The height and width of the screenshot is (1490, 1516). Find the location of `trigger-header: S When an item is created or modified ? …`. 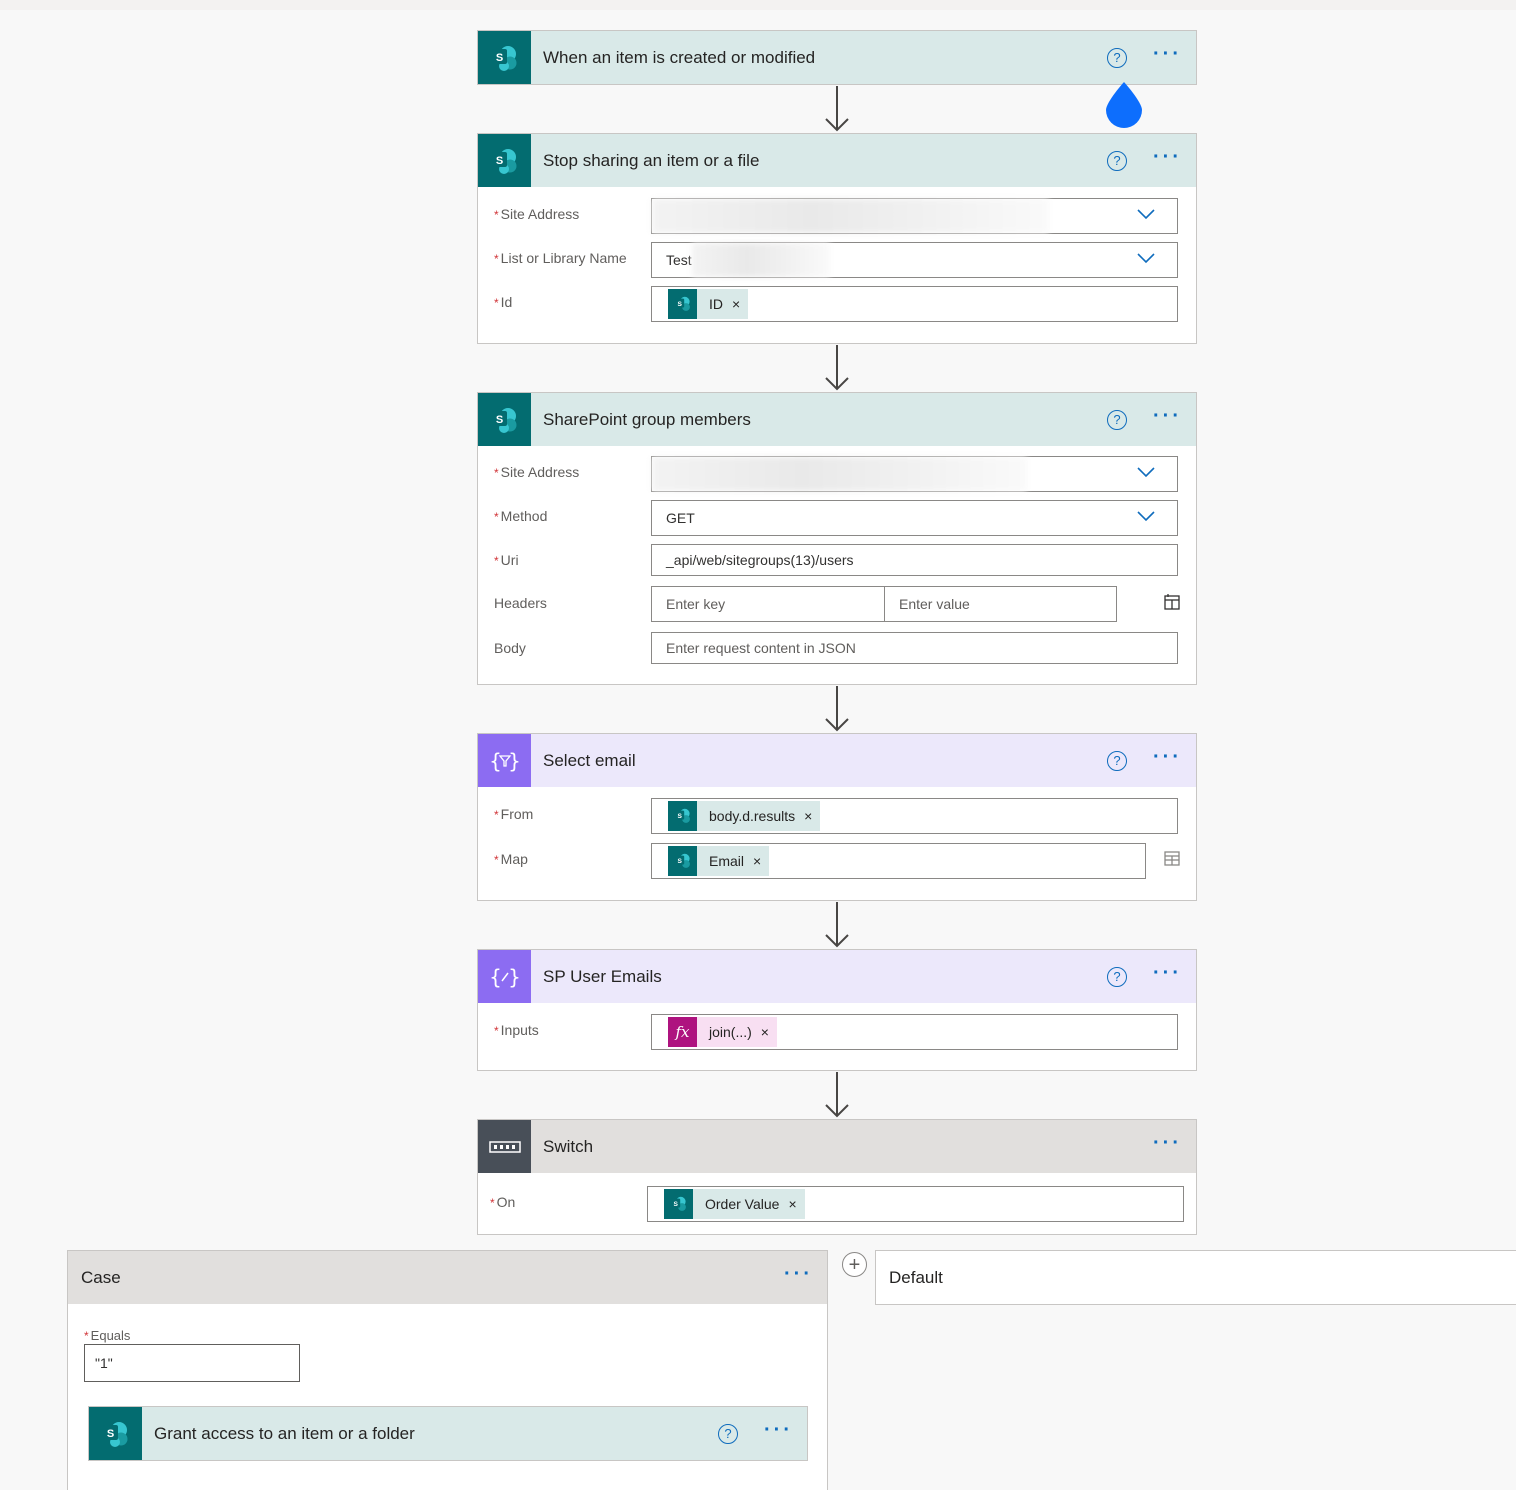

trigger-header: S When an item is created or modified ? … is located at coordinates (837, 57).